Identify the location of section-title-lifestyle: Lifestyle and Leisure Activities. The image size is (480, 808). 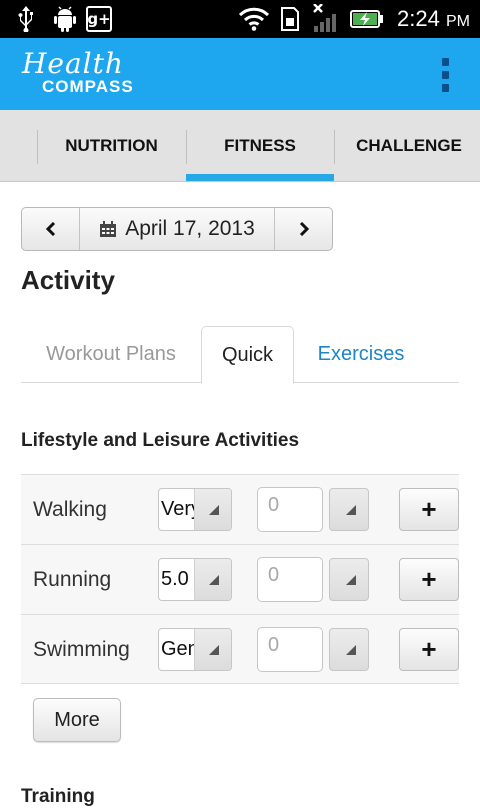
(160, 440).